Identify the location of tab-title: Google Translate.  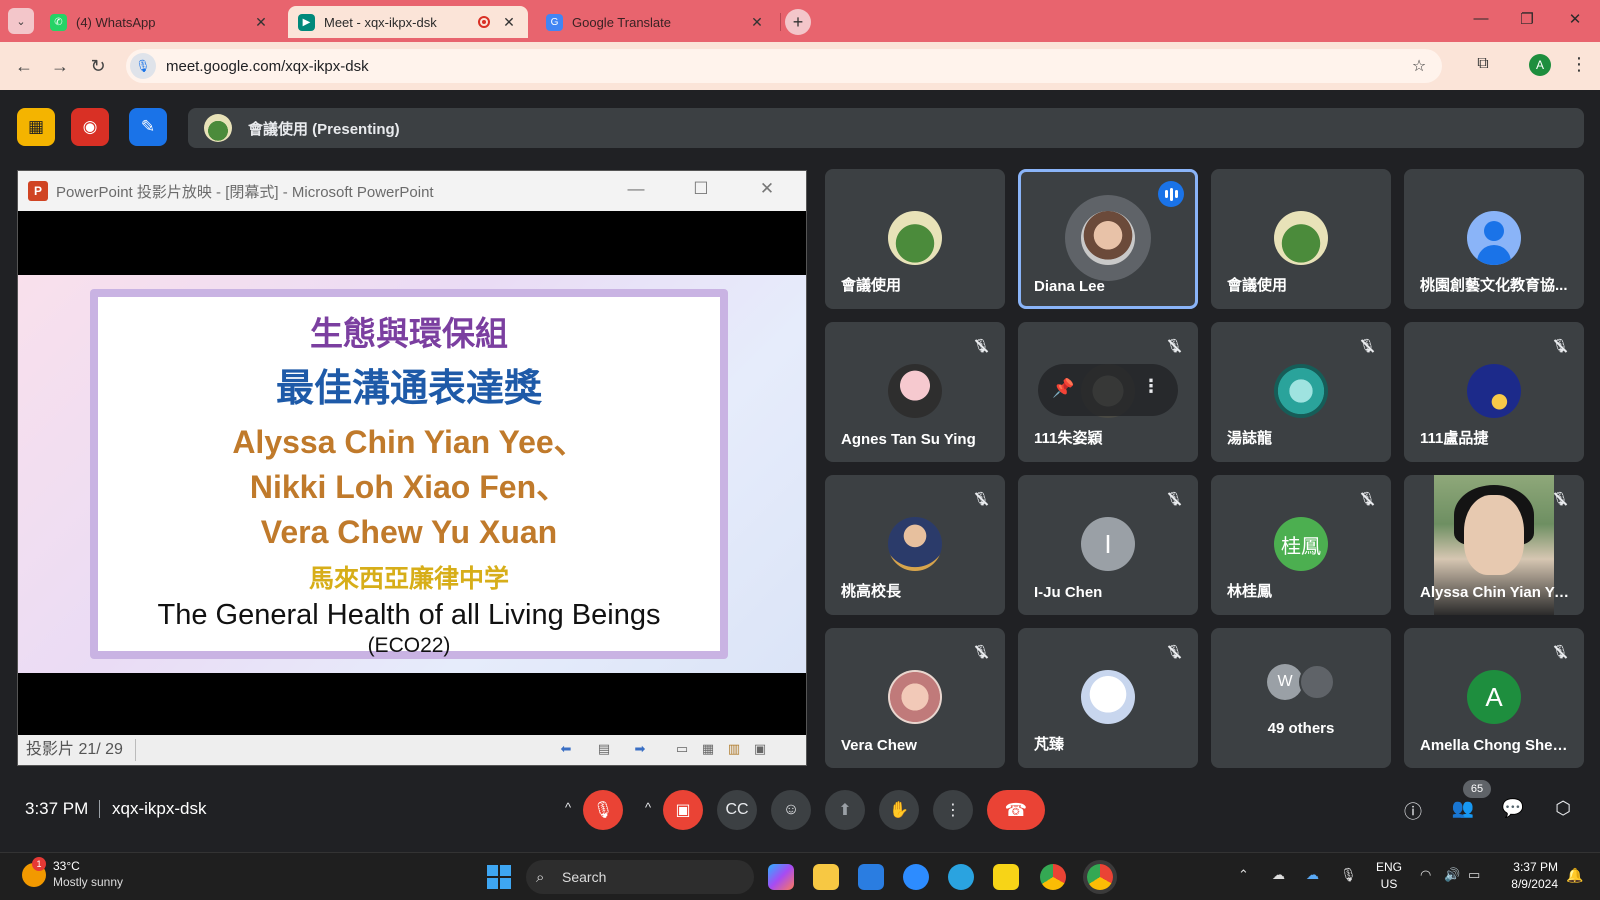
(622, 22).